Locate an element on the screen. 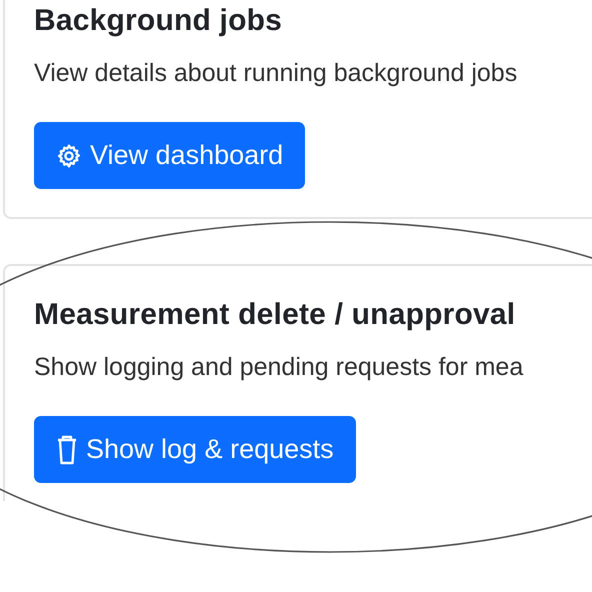  action-button: Show log & requests is located at coordinates (195, 449).